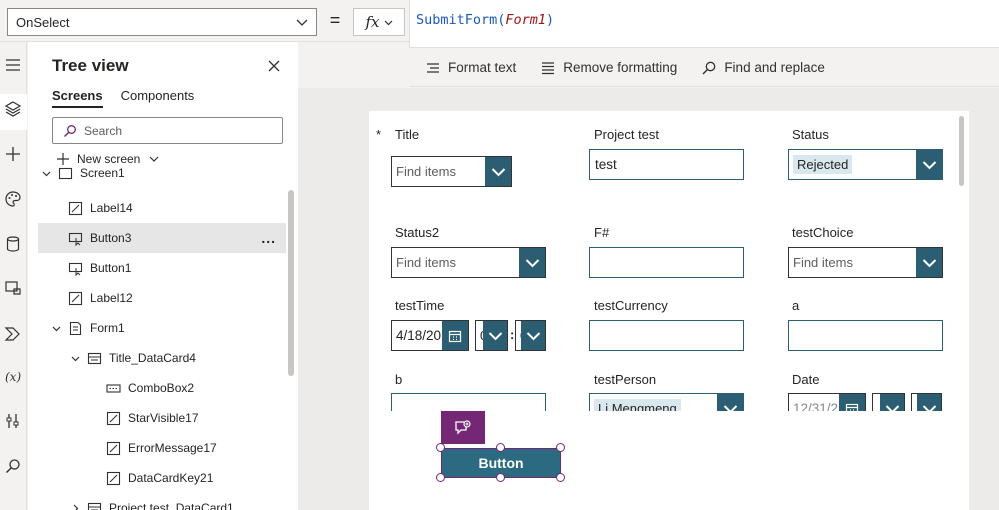 This screenshot has height=510, width=999. Describe the element at coordinates (823, 262) in the screenshot. I see `test-choice-placeholder: Find items` at that location.